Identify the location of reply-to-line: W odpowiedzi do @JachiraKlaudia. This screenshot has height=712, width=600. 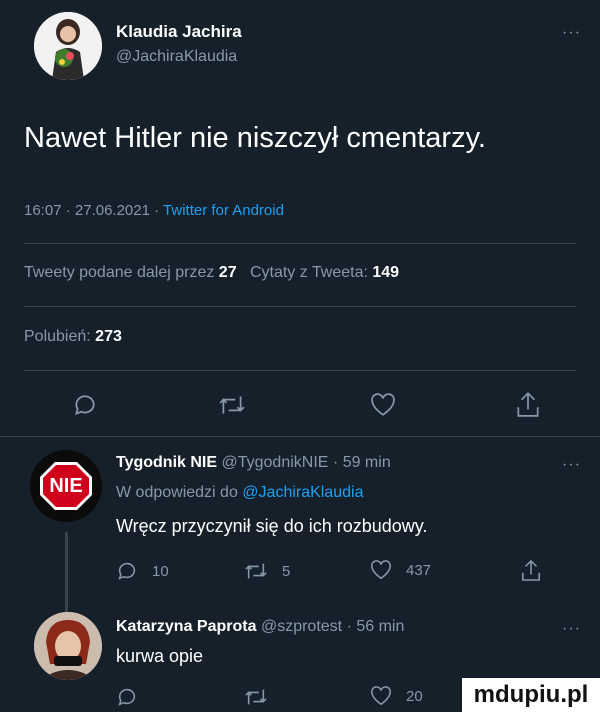
(240, 493).